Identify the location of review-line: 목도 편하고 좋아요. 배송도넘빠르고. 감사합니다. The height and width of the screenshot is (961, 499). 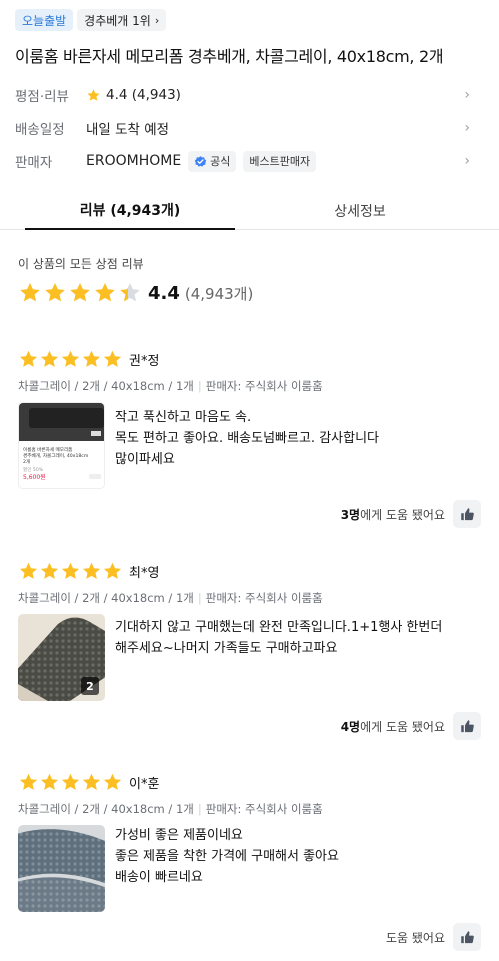
(247, 438).